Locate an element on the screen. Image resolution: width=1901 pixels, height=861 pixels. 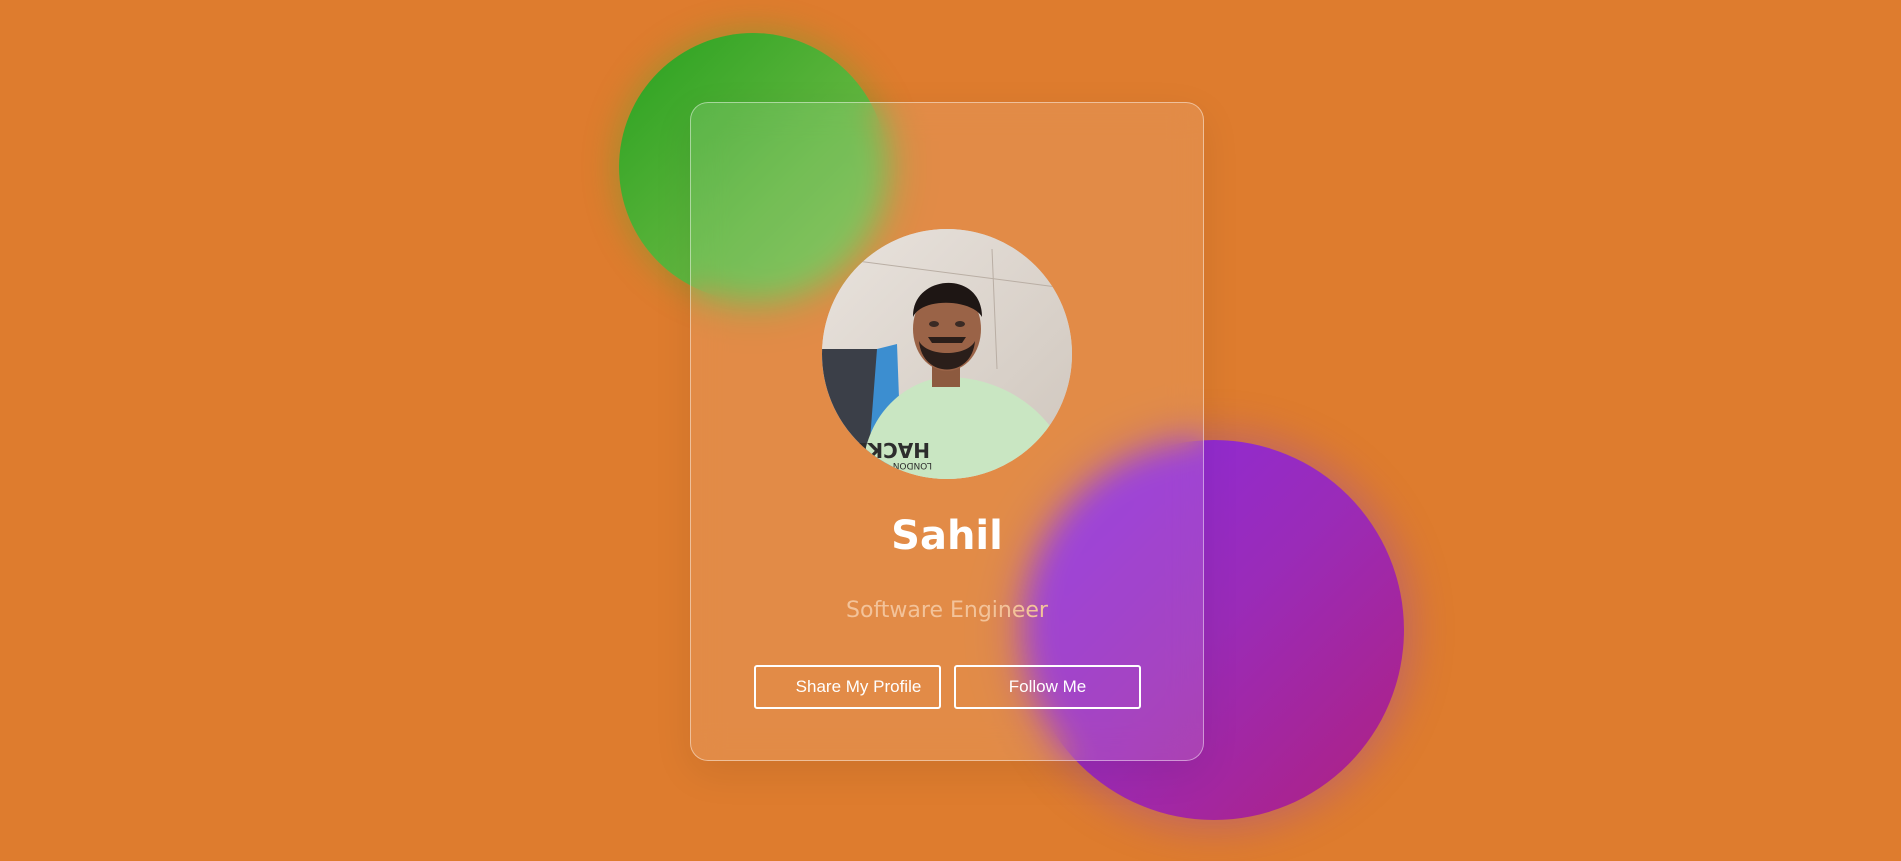
shirt-text: HACKER is located at coordinates (884, 450).